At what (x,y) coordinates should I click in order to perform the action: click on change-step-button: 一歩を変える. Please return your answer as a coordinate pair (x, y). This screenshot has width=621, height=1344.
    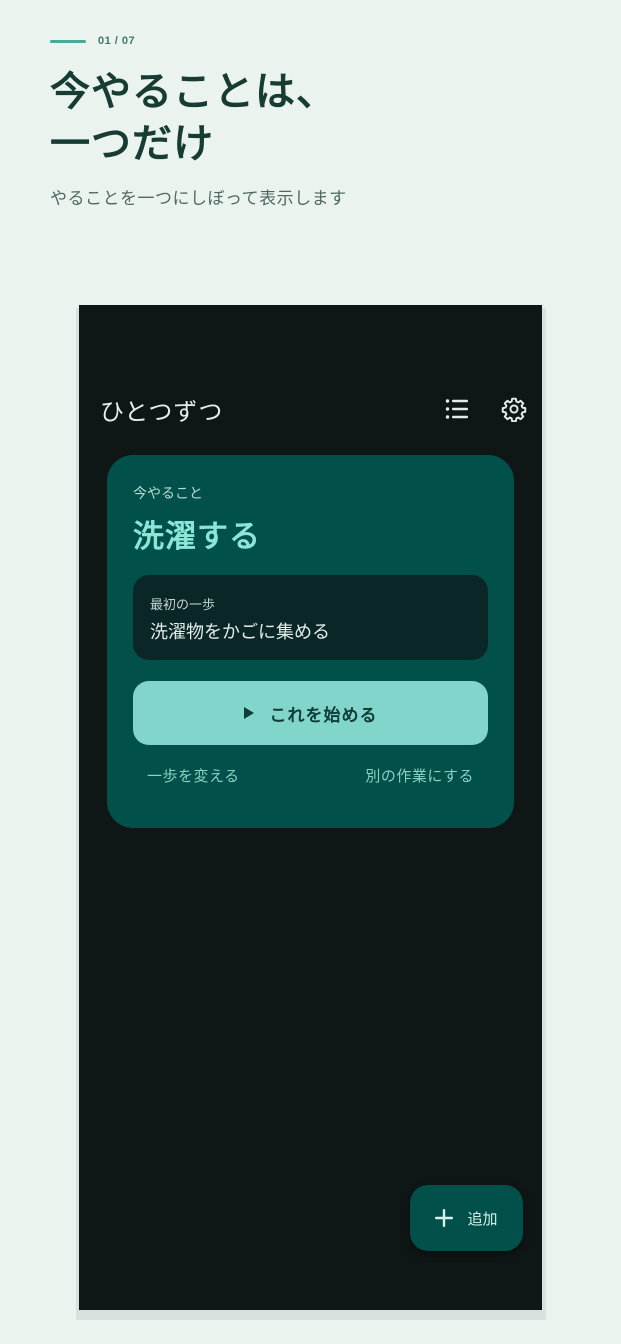
    Looking at the image, I should click on (193, 775).